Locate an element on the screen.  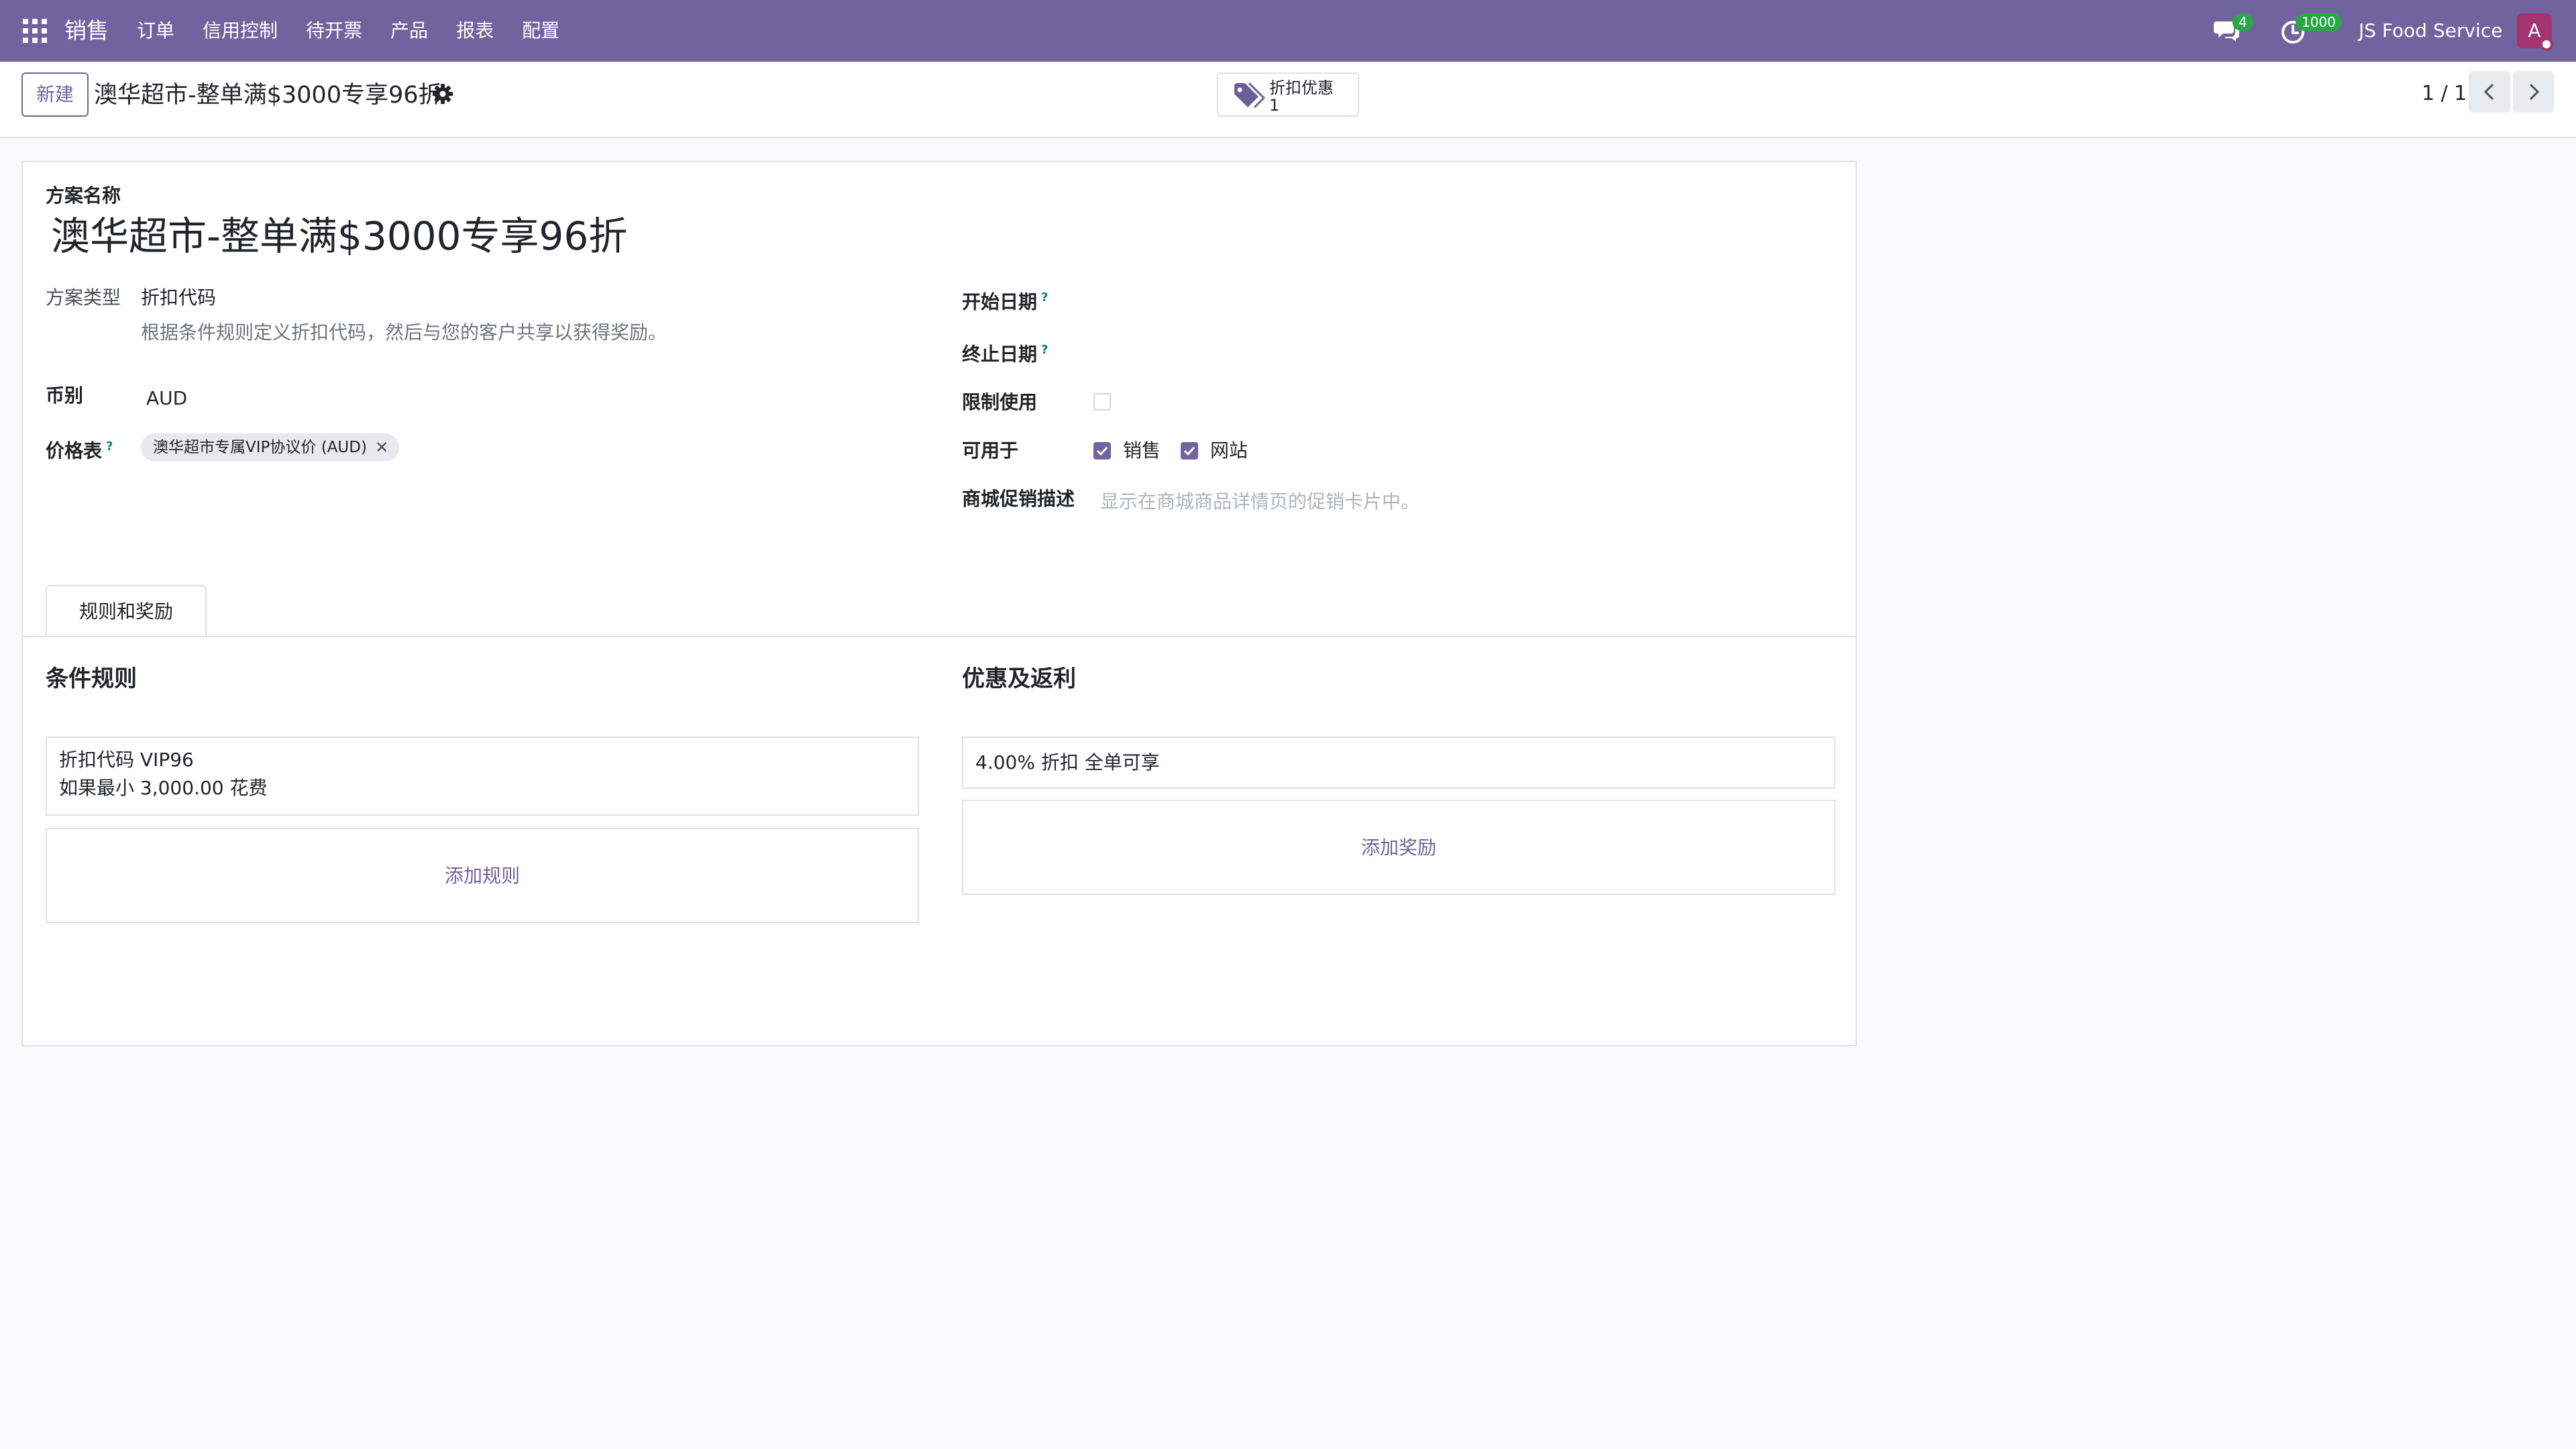
app-name: 销售 is located at coordinates (86, 31).